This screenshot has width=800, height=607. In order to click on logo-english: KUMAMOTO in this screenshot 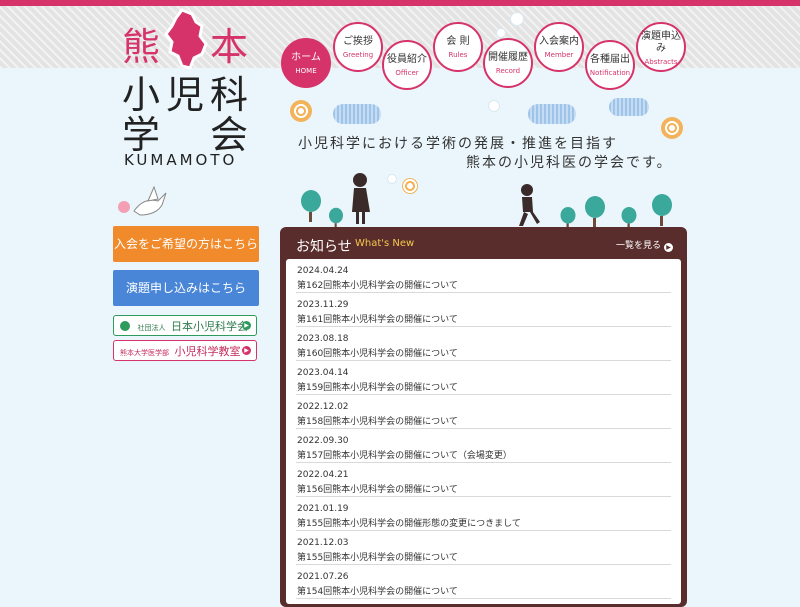, I will do `click(181, 160)`.